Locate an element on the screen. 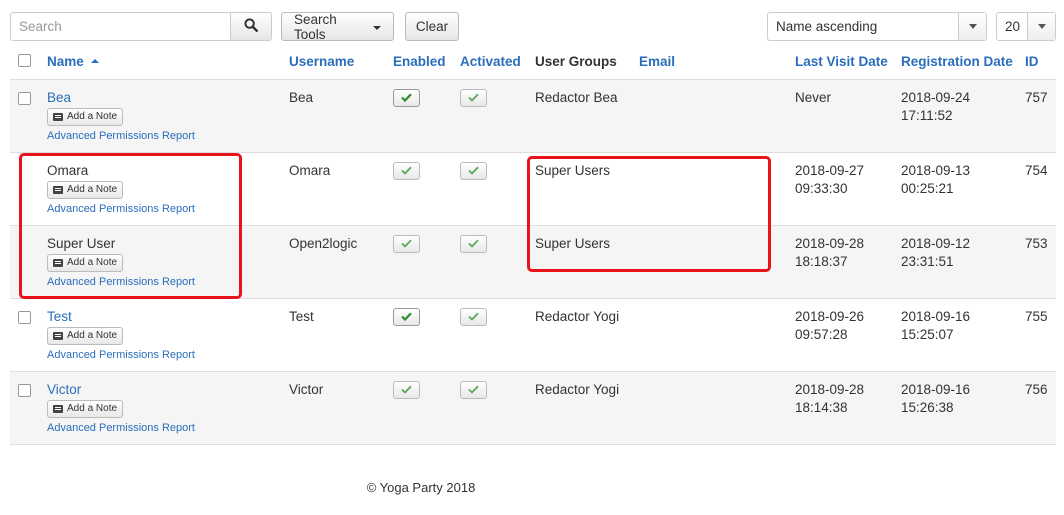  last-visit-cell: 2018-09-28 18:18:37 is located at coordinates (848, 262).